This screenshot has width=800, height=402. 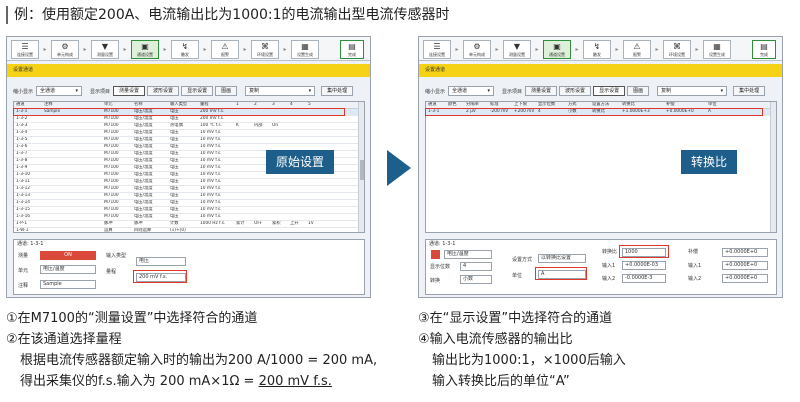 What do you see at coordinates (644, 278) in the screenshot?
I see `input2-field: -0.0000E-3` at bounding box center [644, 278].